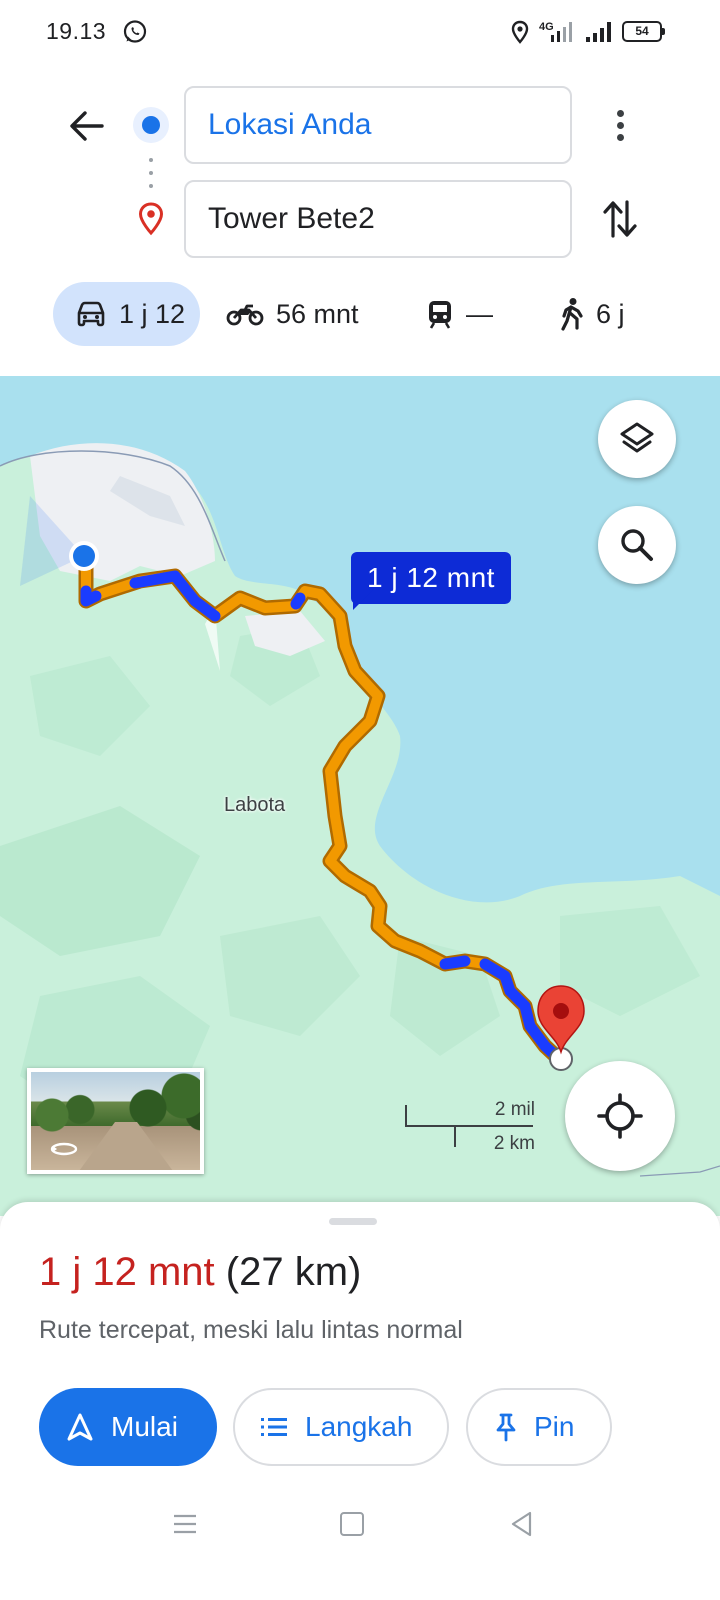 The height and width of the screenshot is (1600, 720). What do you see at coordinates (115, 1121) in the screenshot?
I see `street-view-thumbnail` at bounding box center [115, 1121].